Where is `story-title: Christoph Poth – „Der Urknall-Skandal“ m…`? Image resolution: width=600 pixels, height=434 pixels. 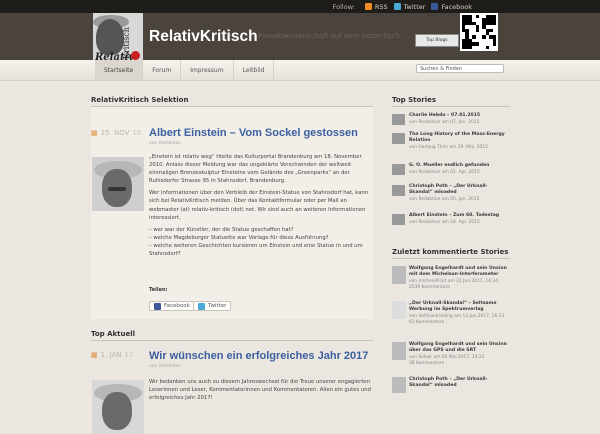
story-title: Christoph Poth – „Der Urknall-Skandal“ m… is located at coordinates (448, 189).